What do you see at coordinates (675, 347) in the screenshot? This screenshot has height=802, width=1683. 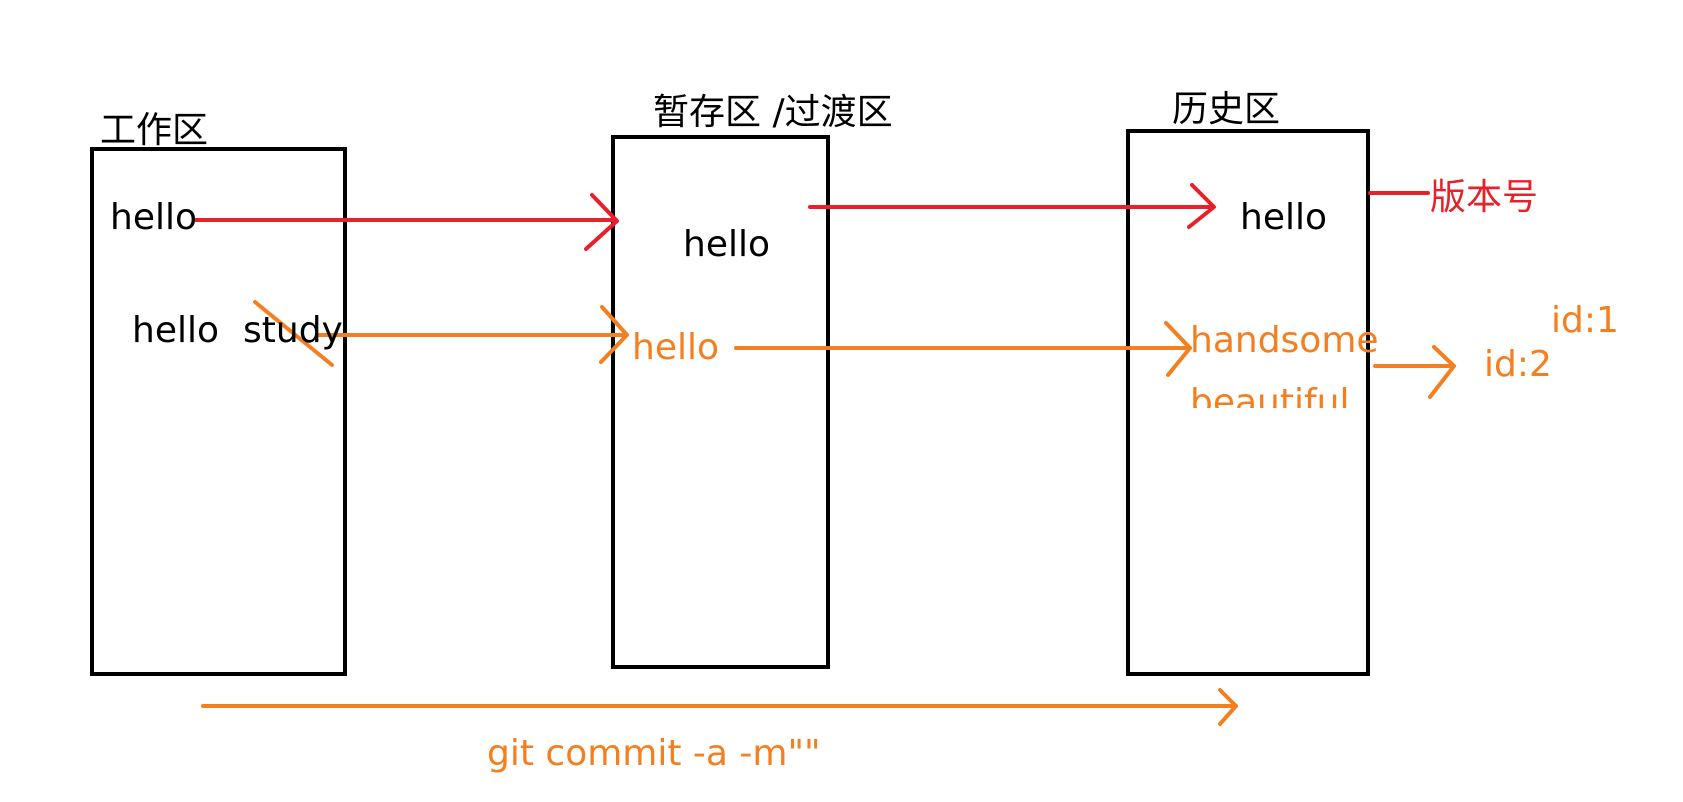 I see `staging-hello-2: hello` at bounding box center [675, 347].